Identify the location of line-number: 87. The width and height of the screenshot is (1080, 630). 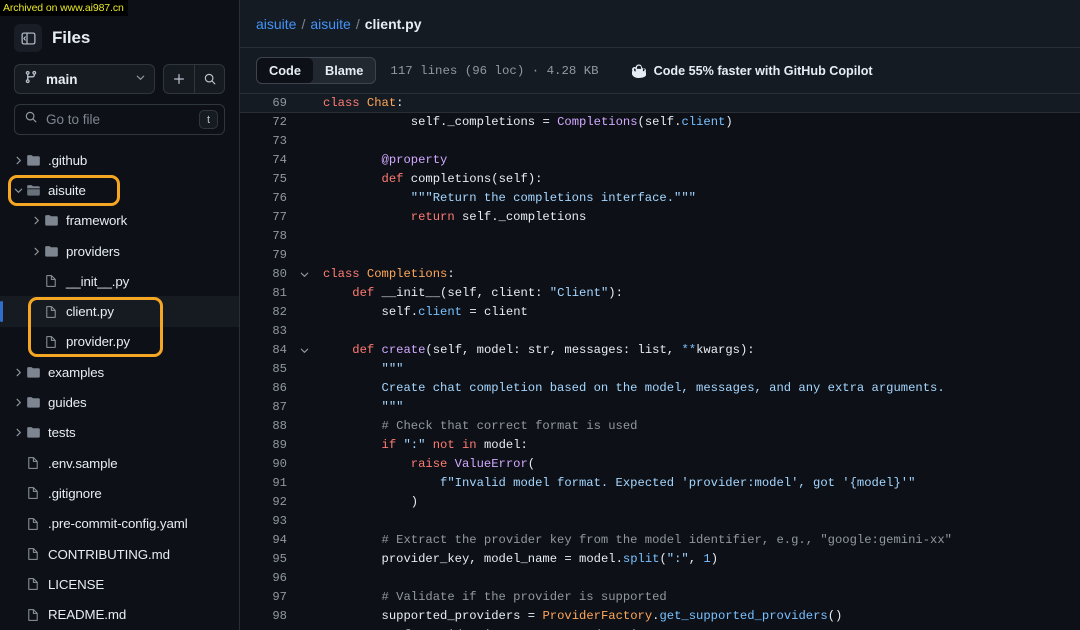
(268, 407).